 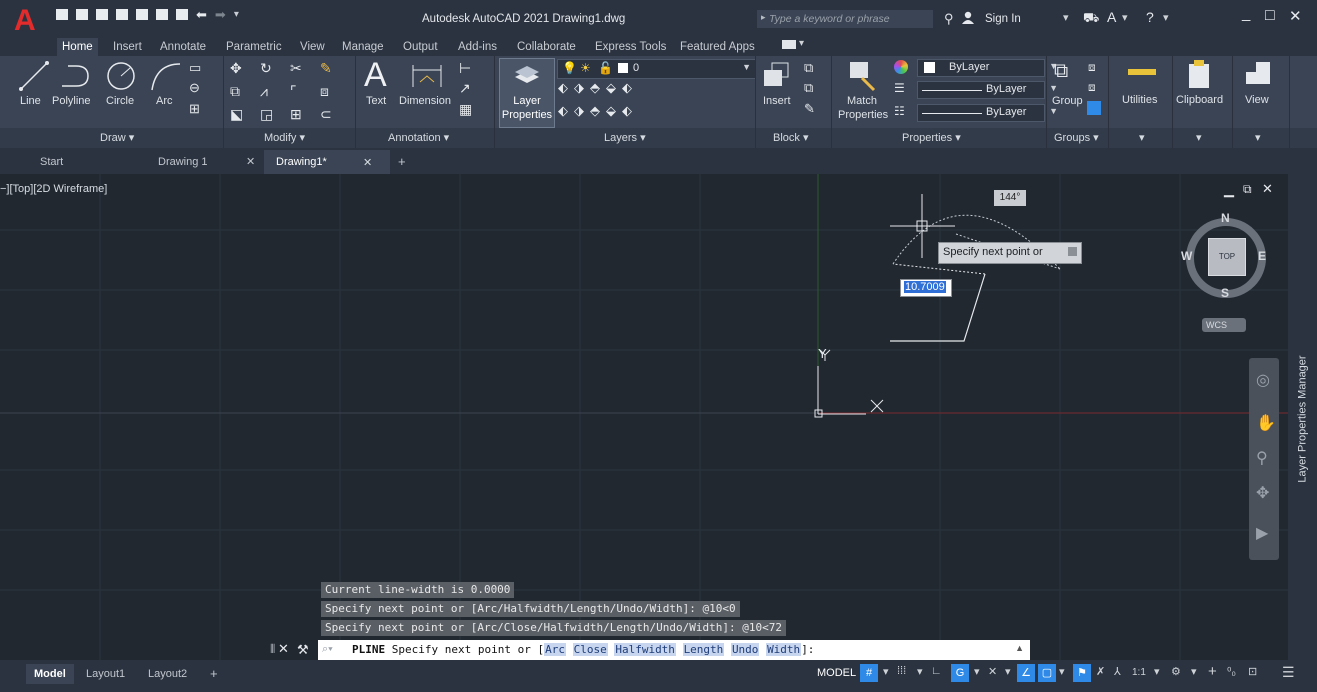 What do you see at coordinates (920, 671) in the screenshot?
I see `snap-dropdown-icon: ▾` at bounding box center [920, 671].